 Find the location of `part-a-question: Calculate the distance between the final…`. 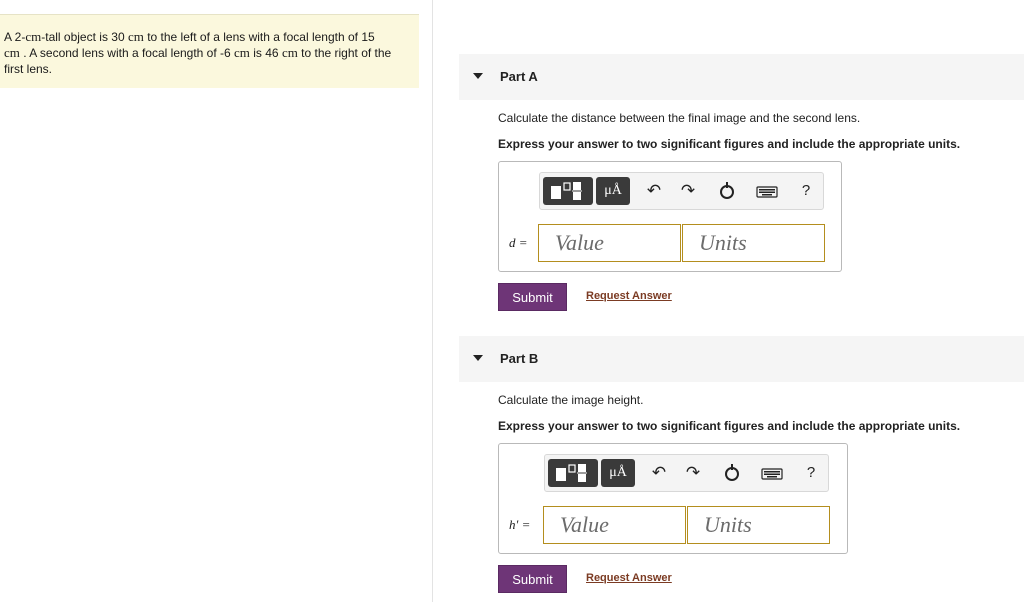

part-a-question: Calculate the distance between the final… is located at coordinates (679, 118).